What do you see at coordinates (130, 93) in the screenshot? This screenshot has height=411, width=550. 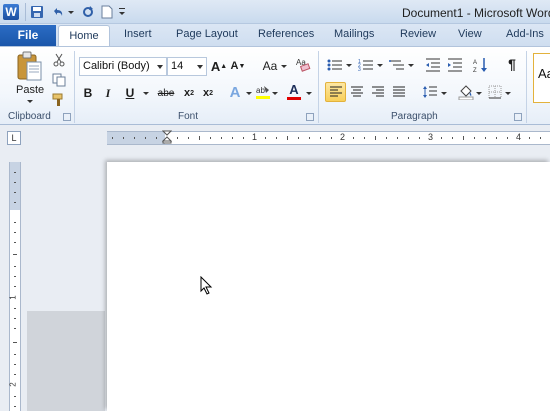 I see `underline-button: U` at bounding box center [130, 93].